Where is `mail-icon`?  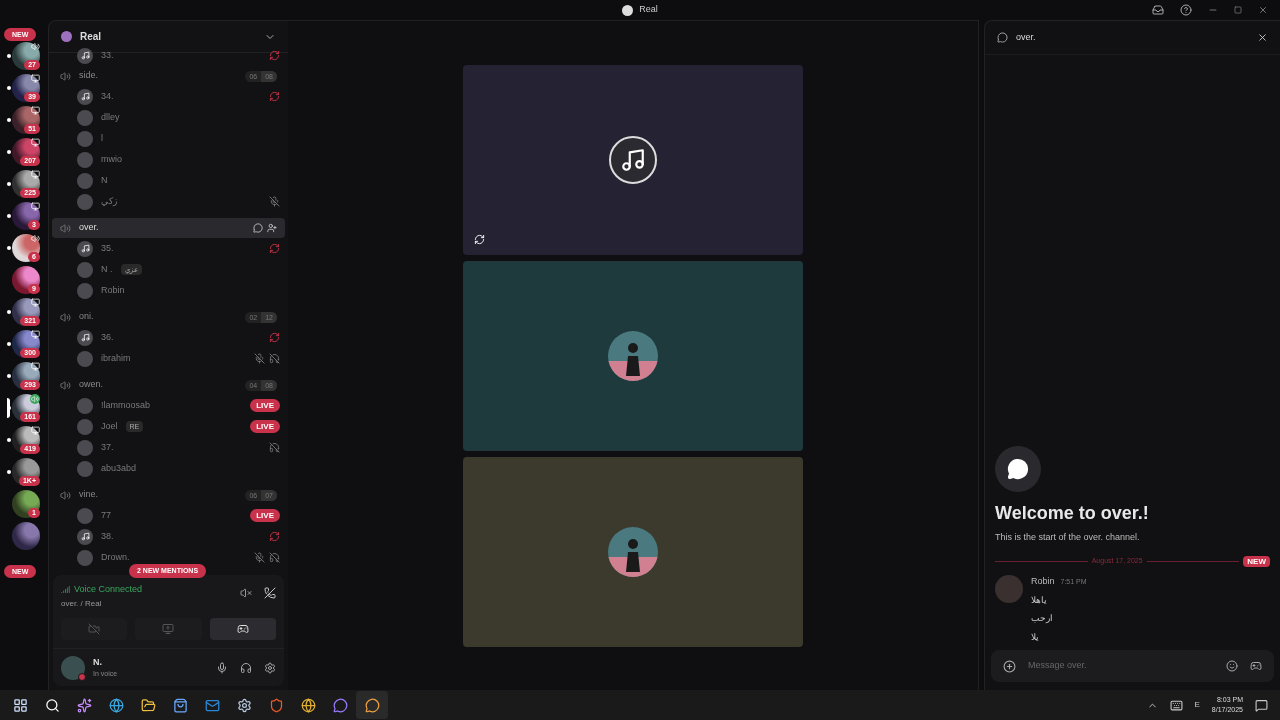
mail-icon is located at coordinates (212, 705).